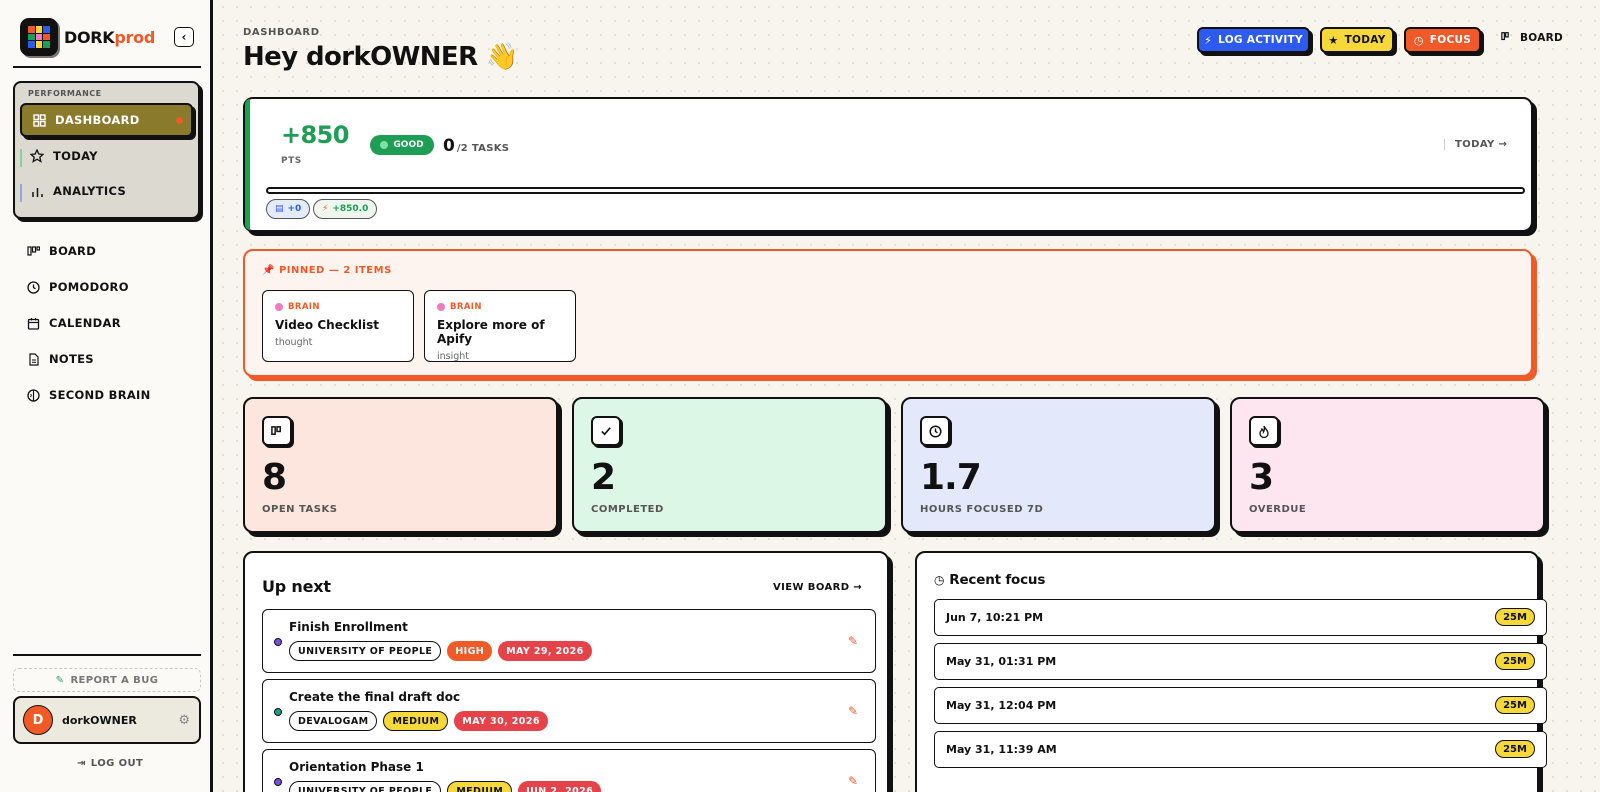 The image size is (1600, 792). I want to click on page-title: Hey dorkOWNER 👋, so click(380, 57).